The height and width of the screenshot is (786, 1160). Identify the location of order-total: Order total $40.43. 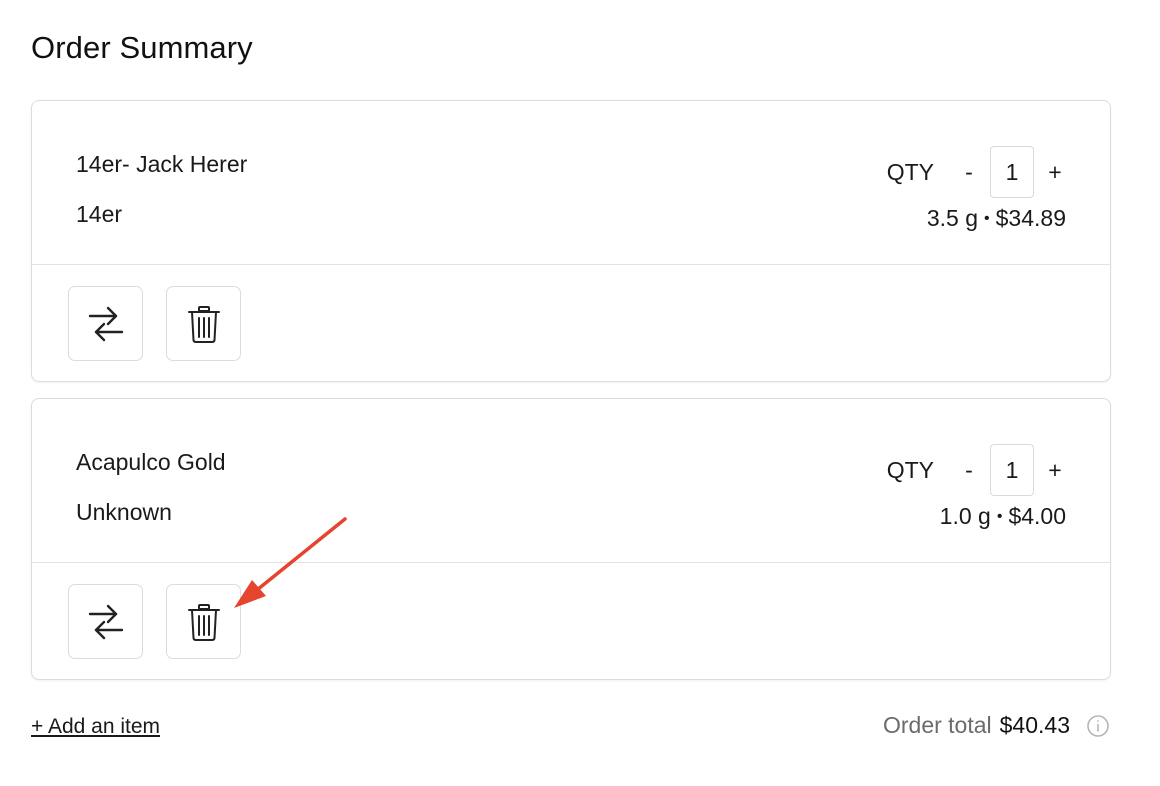
(996, 725).